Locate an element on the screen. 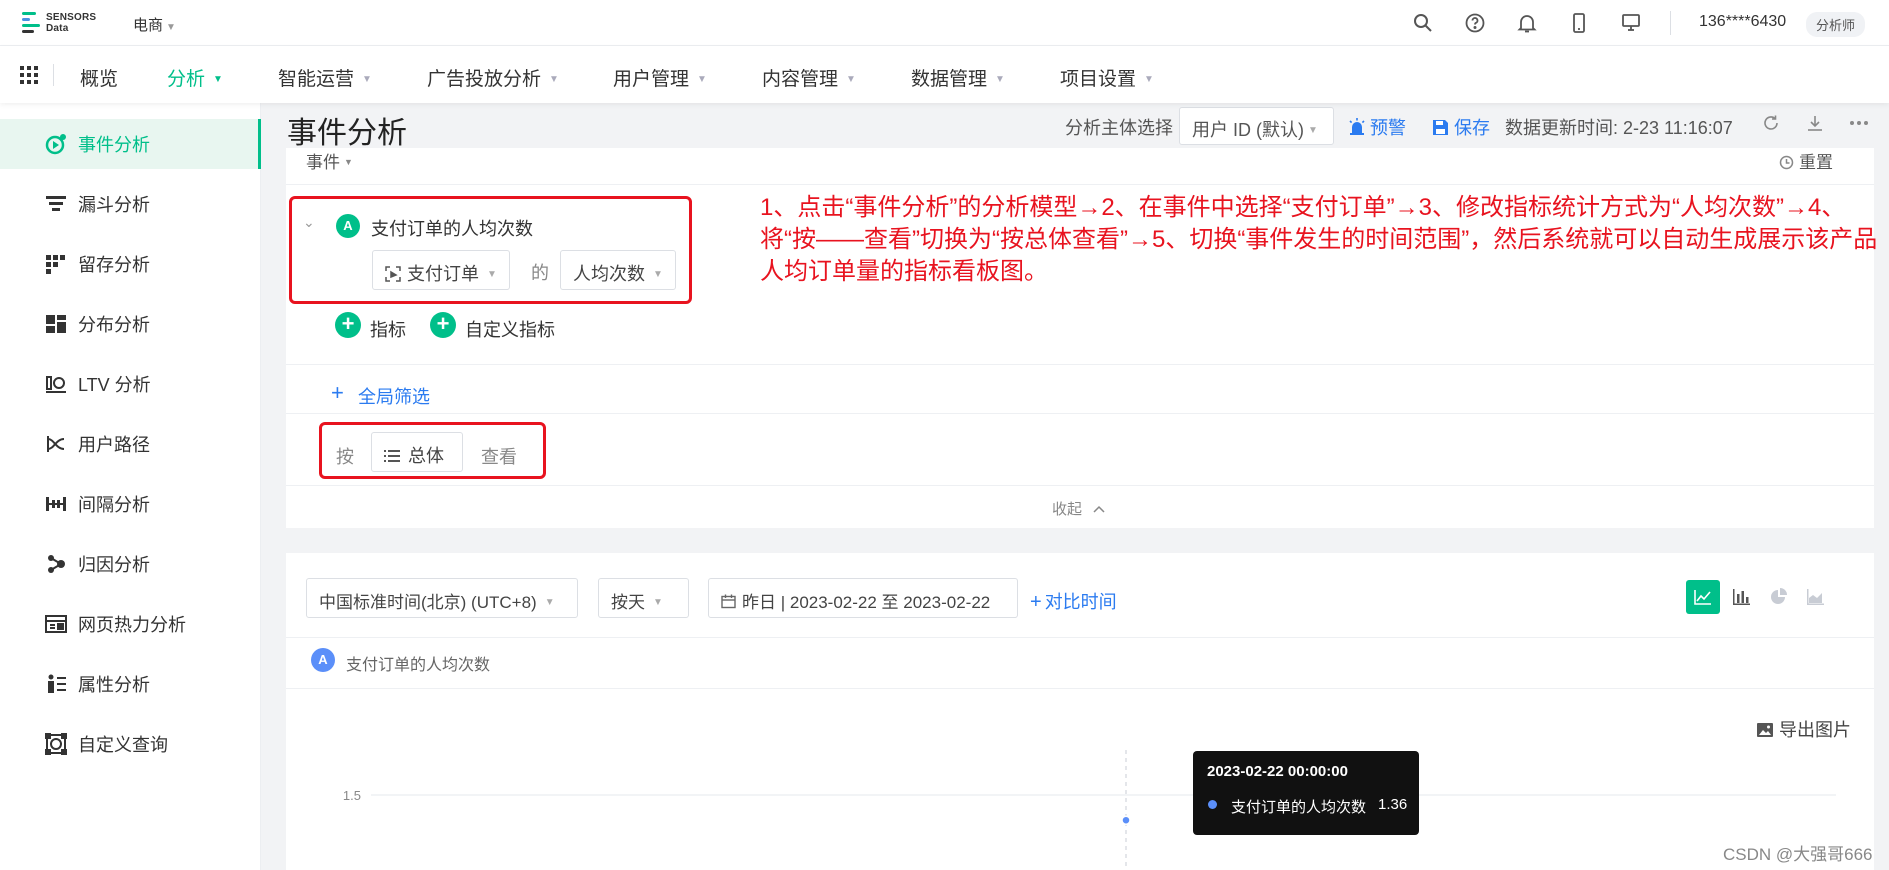 Image resolution: width=1889 pixels, height=870 pixels. calendar-icon is located at coordinates (728, 601).